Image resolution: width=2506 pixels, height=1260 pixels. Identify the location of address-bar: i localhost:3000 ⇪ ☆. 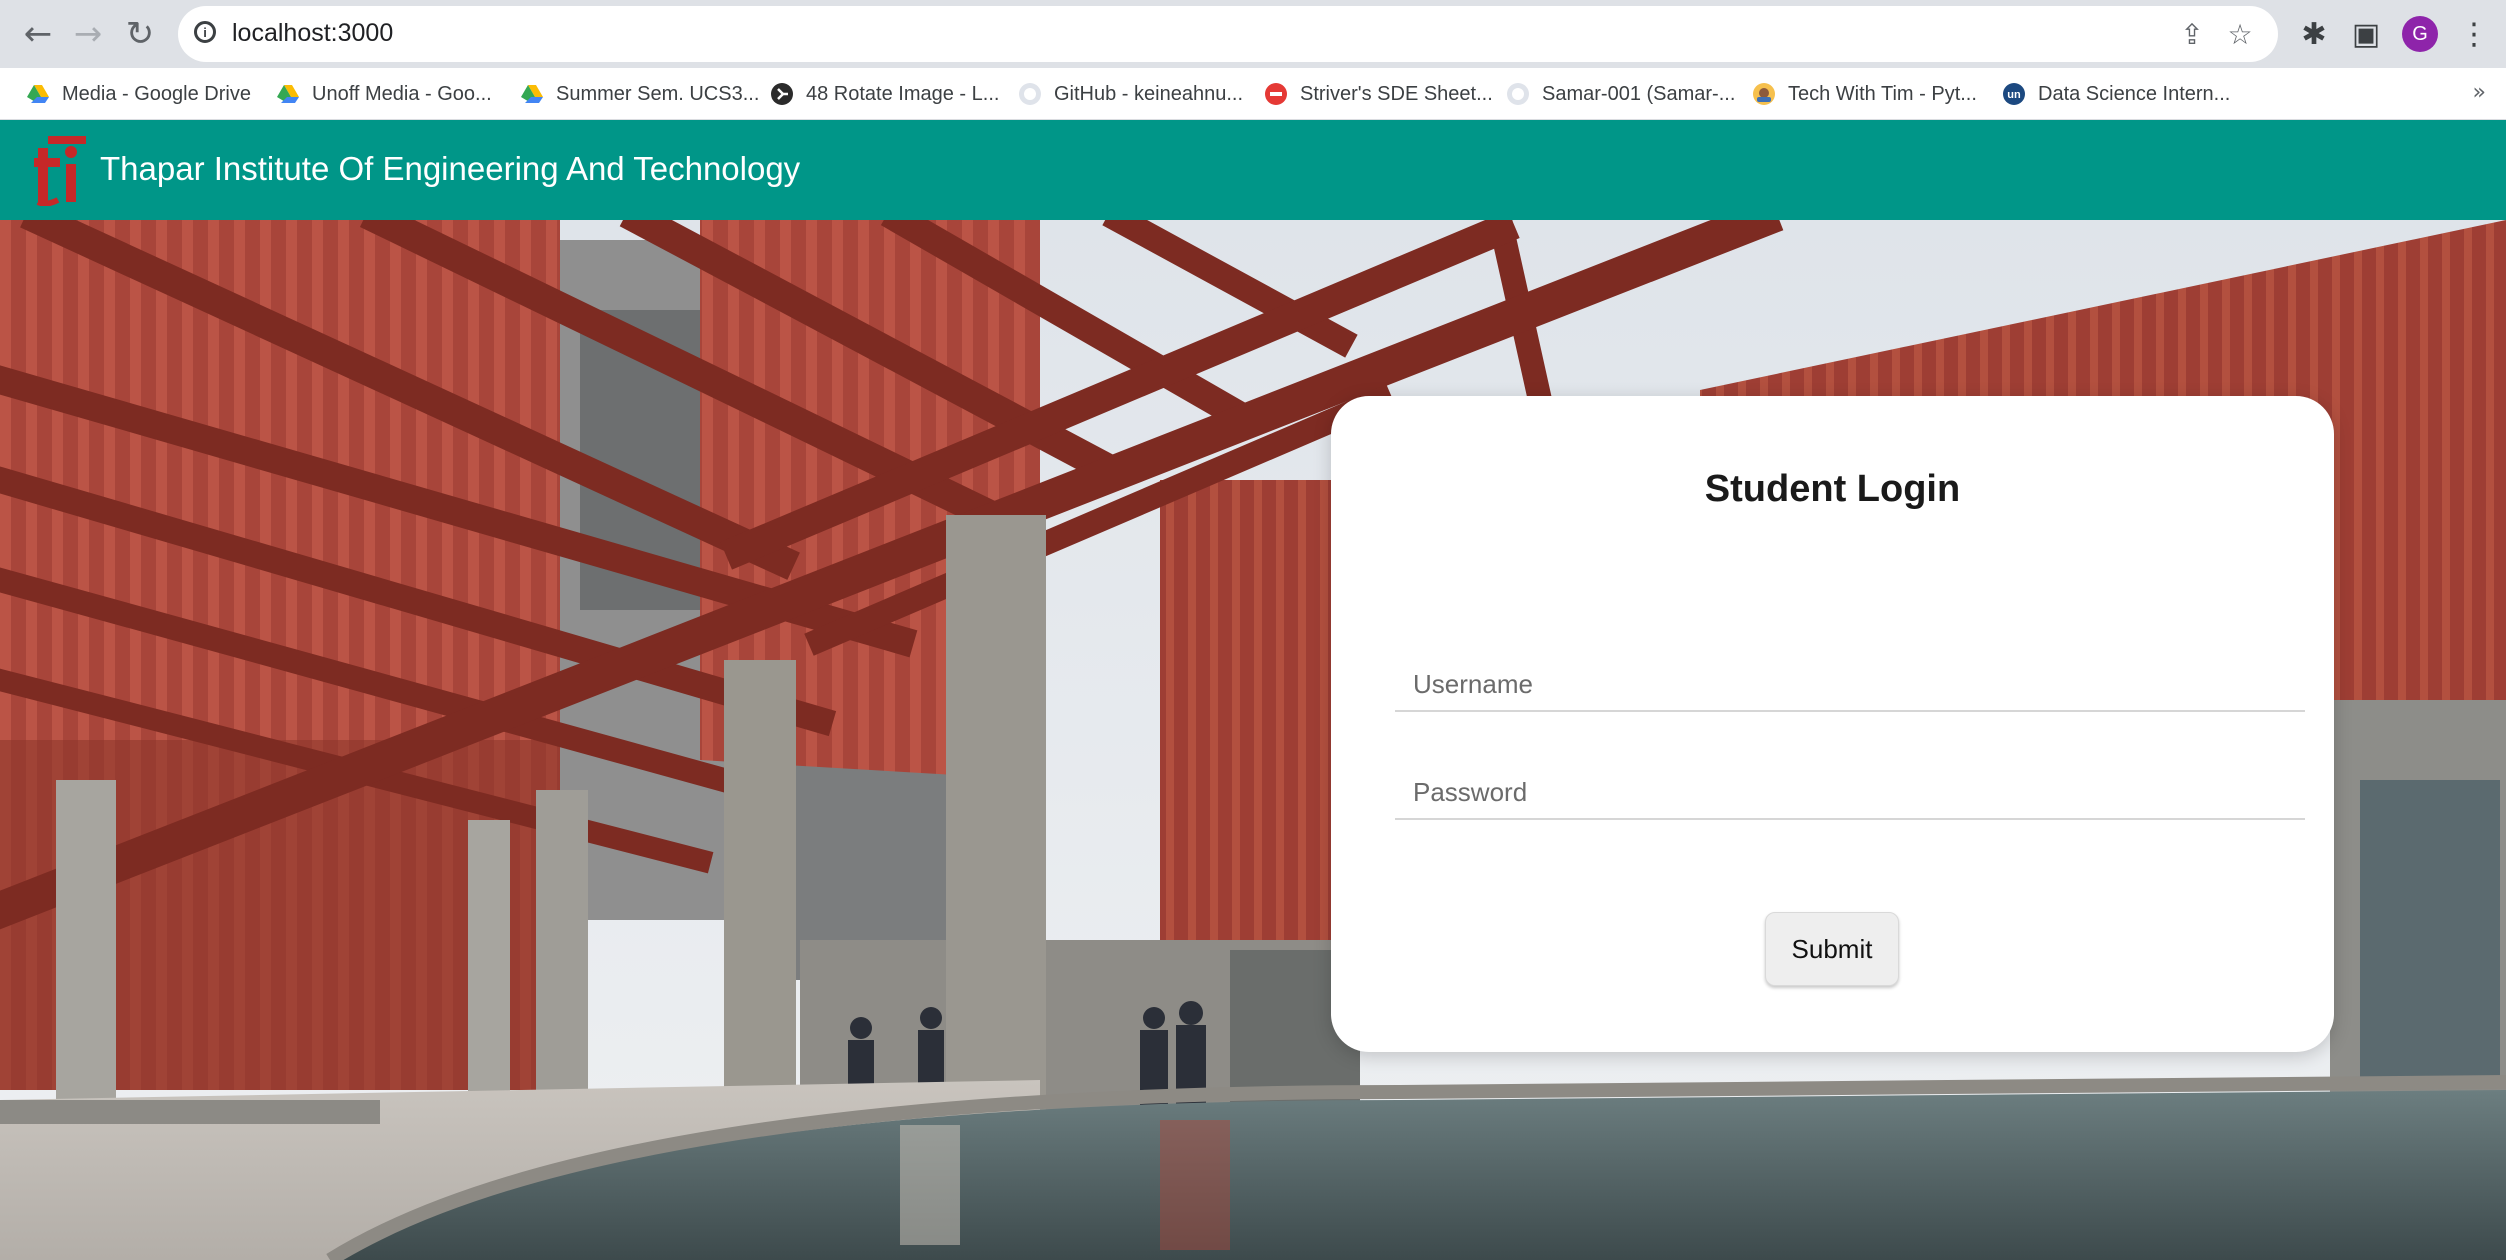
(1228, 34).